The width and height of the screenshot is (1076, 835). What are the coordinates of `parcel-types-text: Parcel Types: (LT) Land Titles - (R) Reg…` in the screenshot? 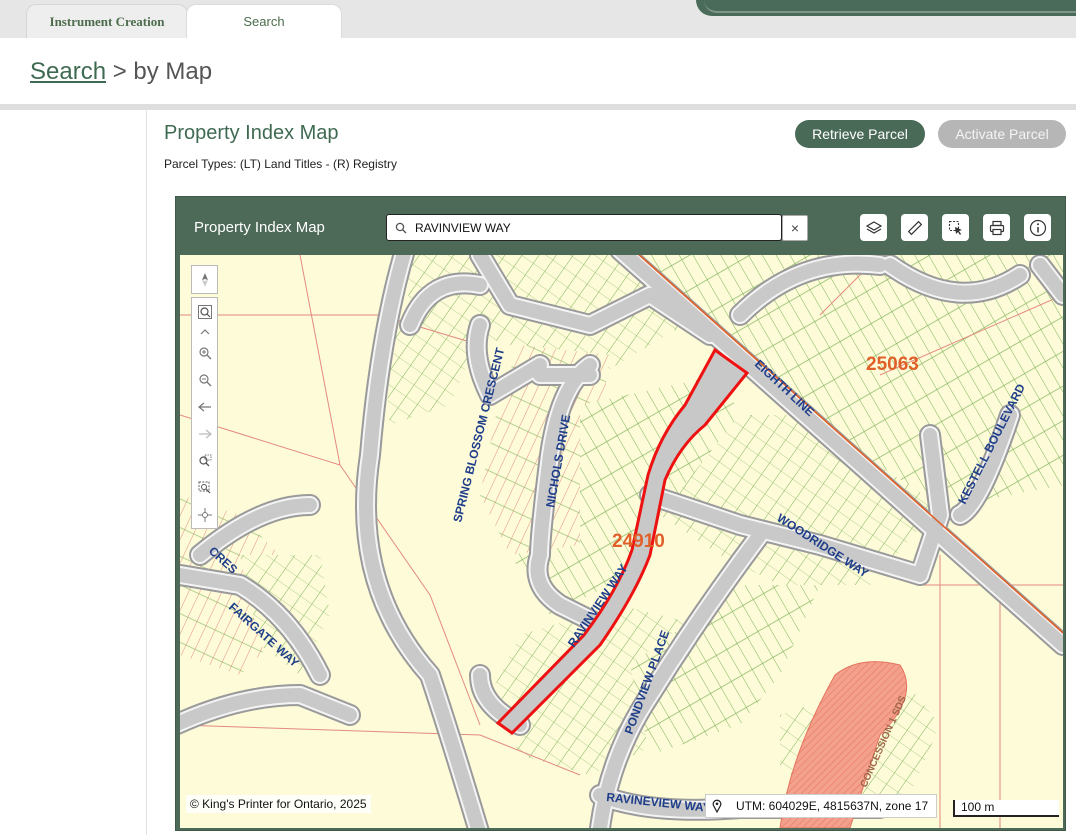 It's located at (280, 164).